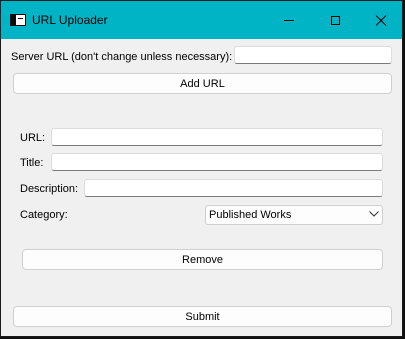 This screenshot has height=339, width=405. What do you see at coordinates (250, 215) in the screenshot?
I see `category-selected-value: Published Works` at bounding box center [250, 215].